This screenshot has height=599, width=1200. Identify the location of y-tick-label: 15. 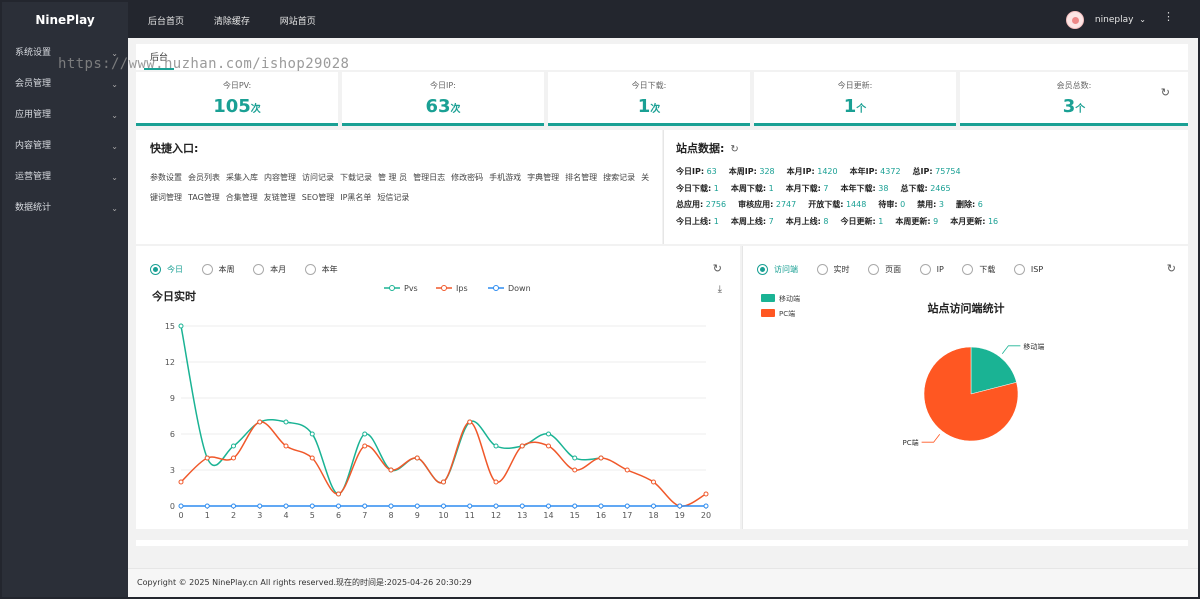
(170, 326).